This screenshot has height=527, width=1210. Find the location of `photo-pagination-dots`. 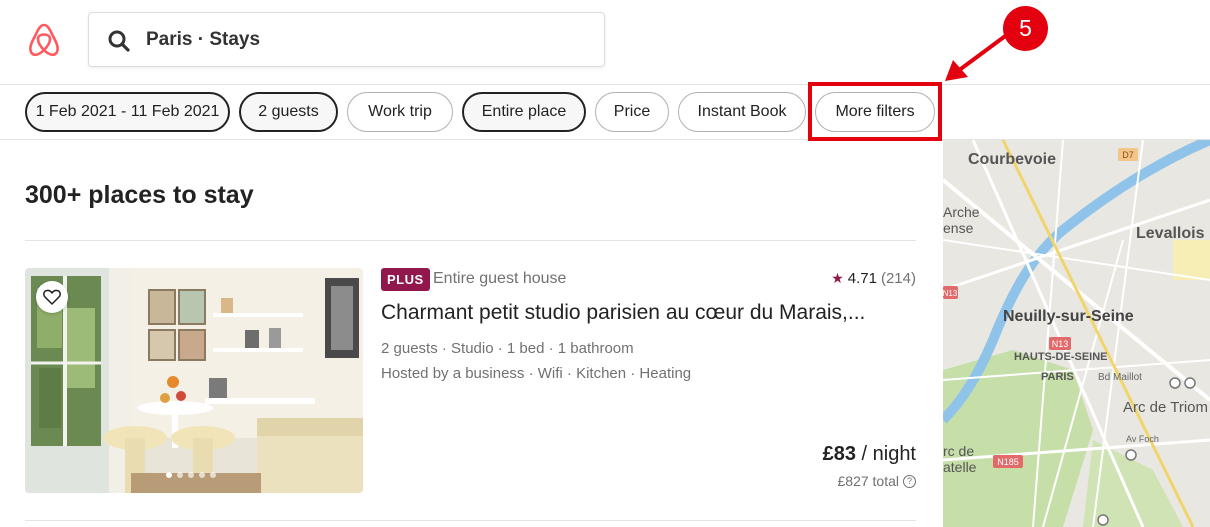

photo-pagination-dots is located at coordinates (191, 475).